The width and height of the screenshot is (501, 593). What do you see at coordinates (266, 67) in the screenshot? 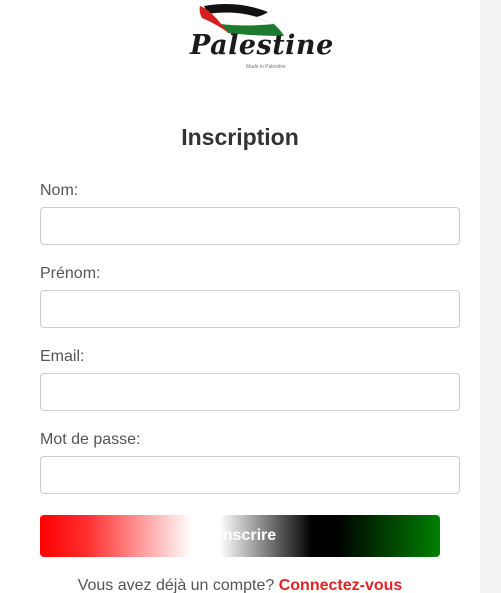
I see `logo-tagline: Made in Palestine` at bounding box center [266, 67].